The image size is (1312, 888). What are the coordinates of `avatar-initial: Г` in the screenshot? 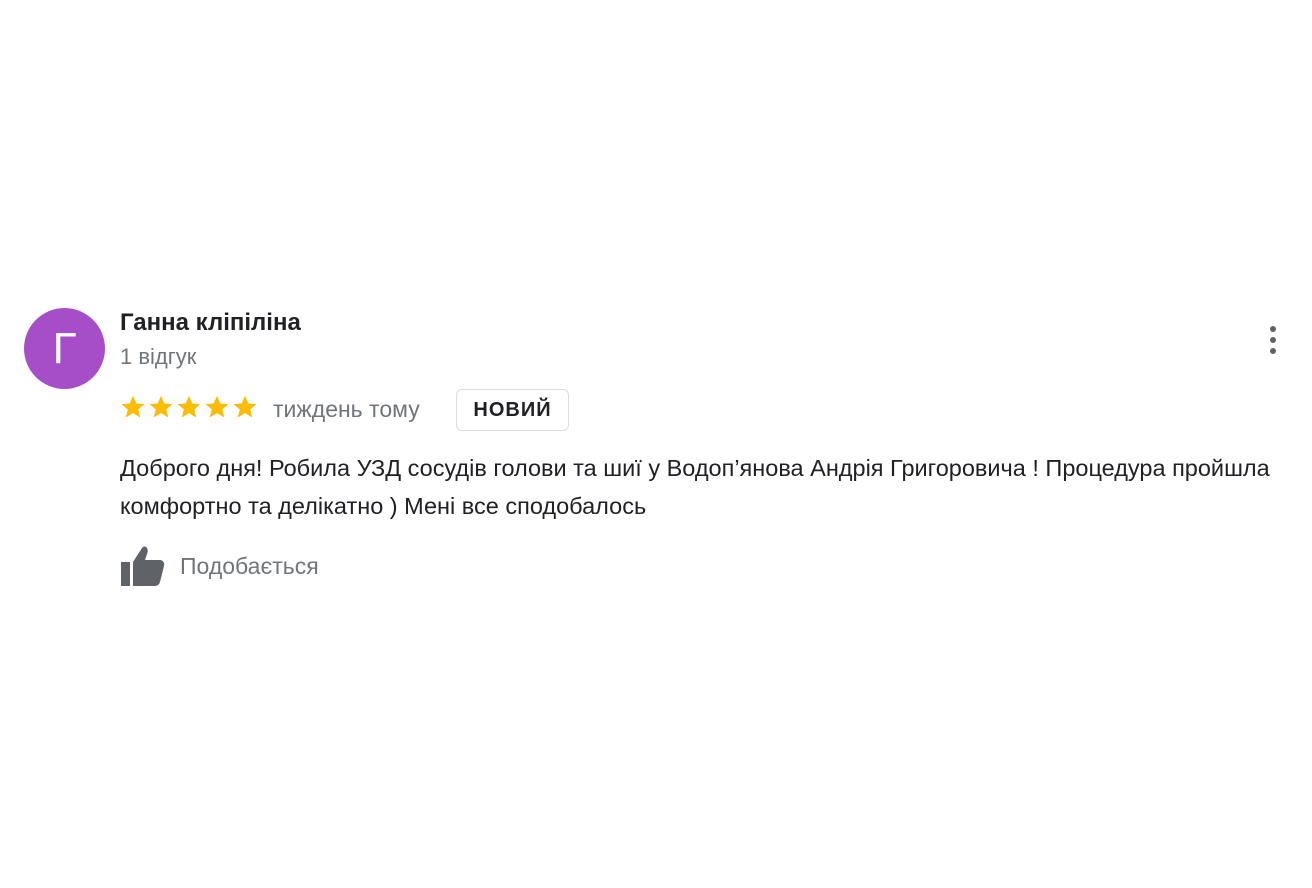 It's located at (64, 348).